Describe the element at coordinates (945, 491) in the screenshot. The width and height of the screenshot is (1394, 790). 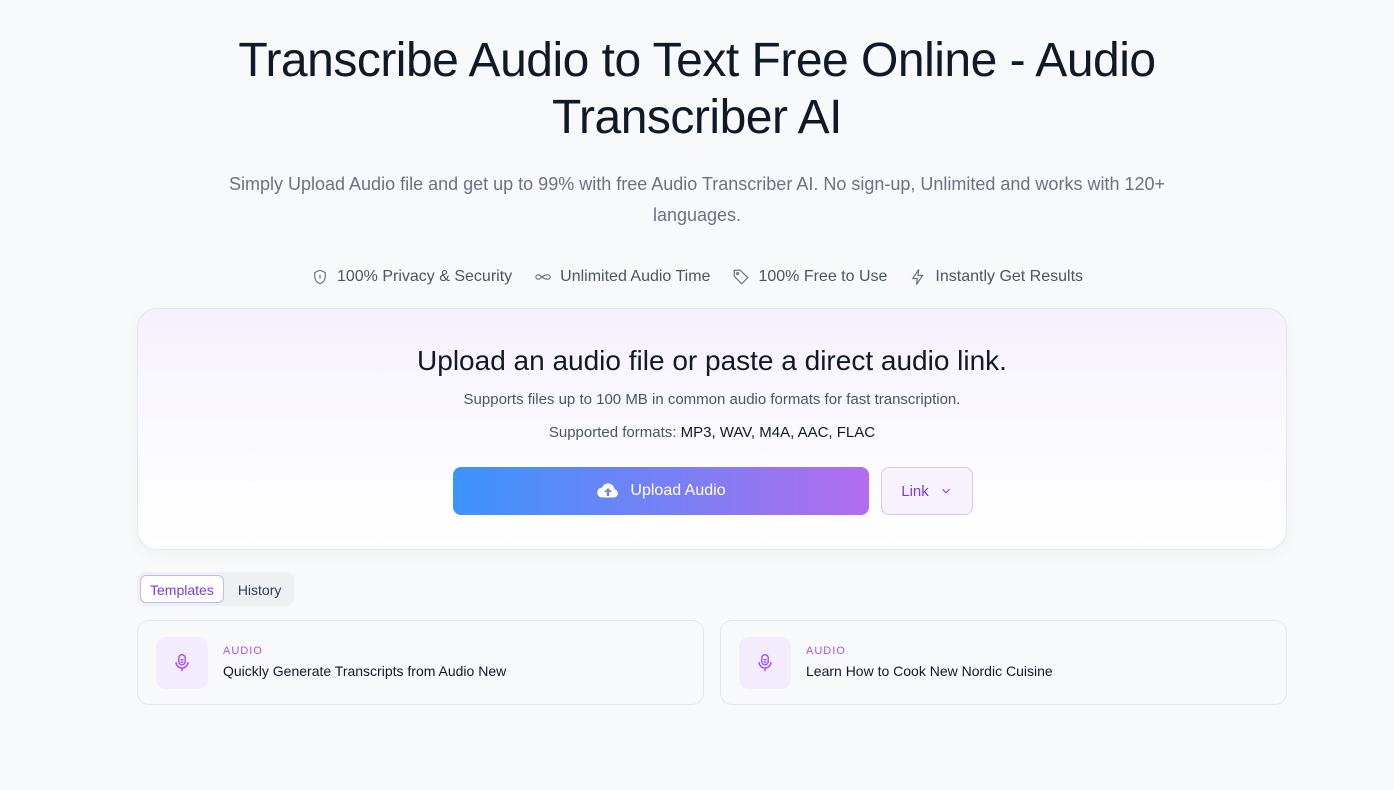
I see `chevron-down-icon` at that location.